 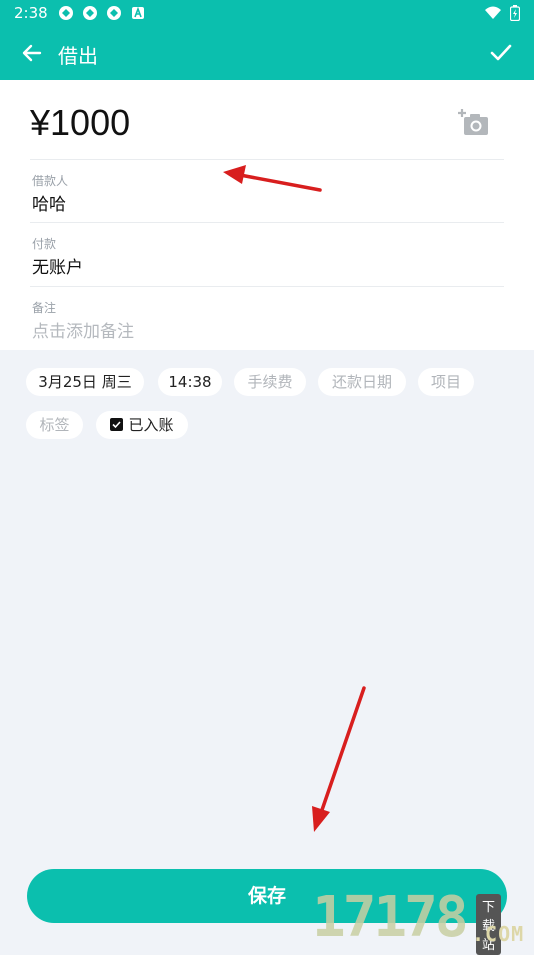 What do you see at coordinates (502, 13) in the screenshot?
I see `status-indicators` at bounding box center [502, 13].